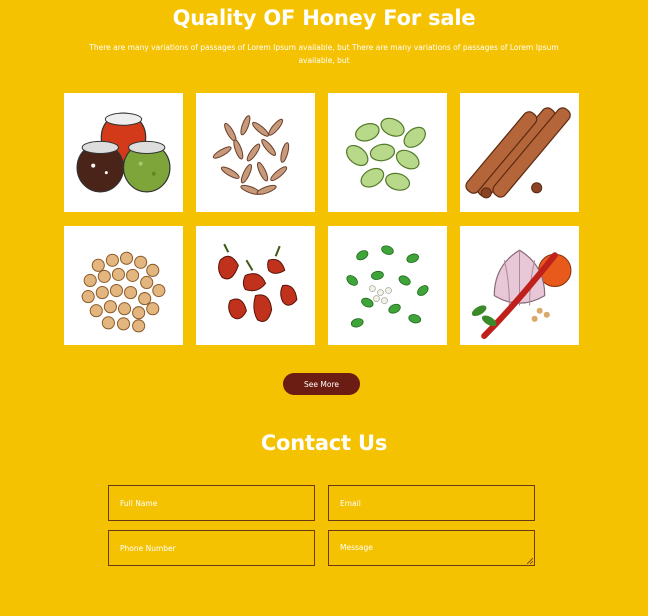 Image resolution: width=648 pixels, height=616 pixels. What do you see at coordinates (356, 547) in the screenshot?
I see `message-placeholder: Message` at bounding box center [356, 547].